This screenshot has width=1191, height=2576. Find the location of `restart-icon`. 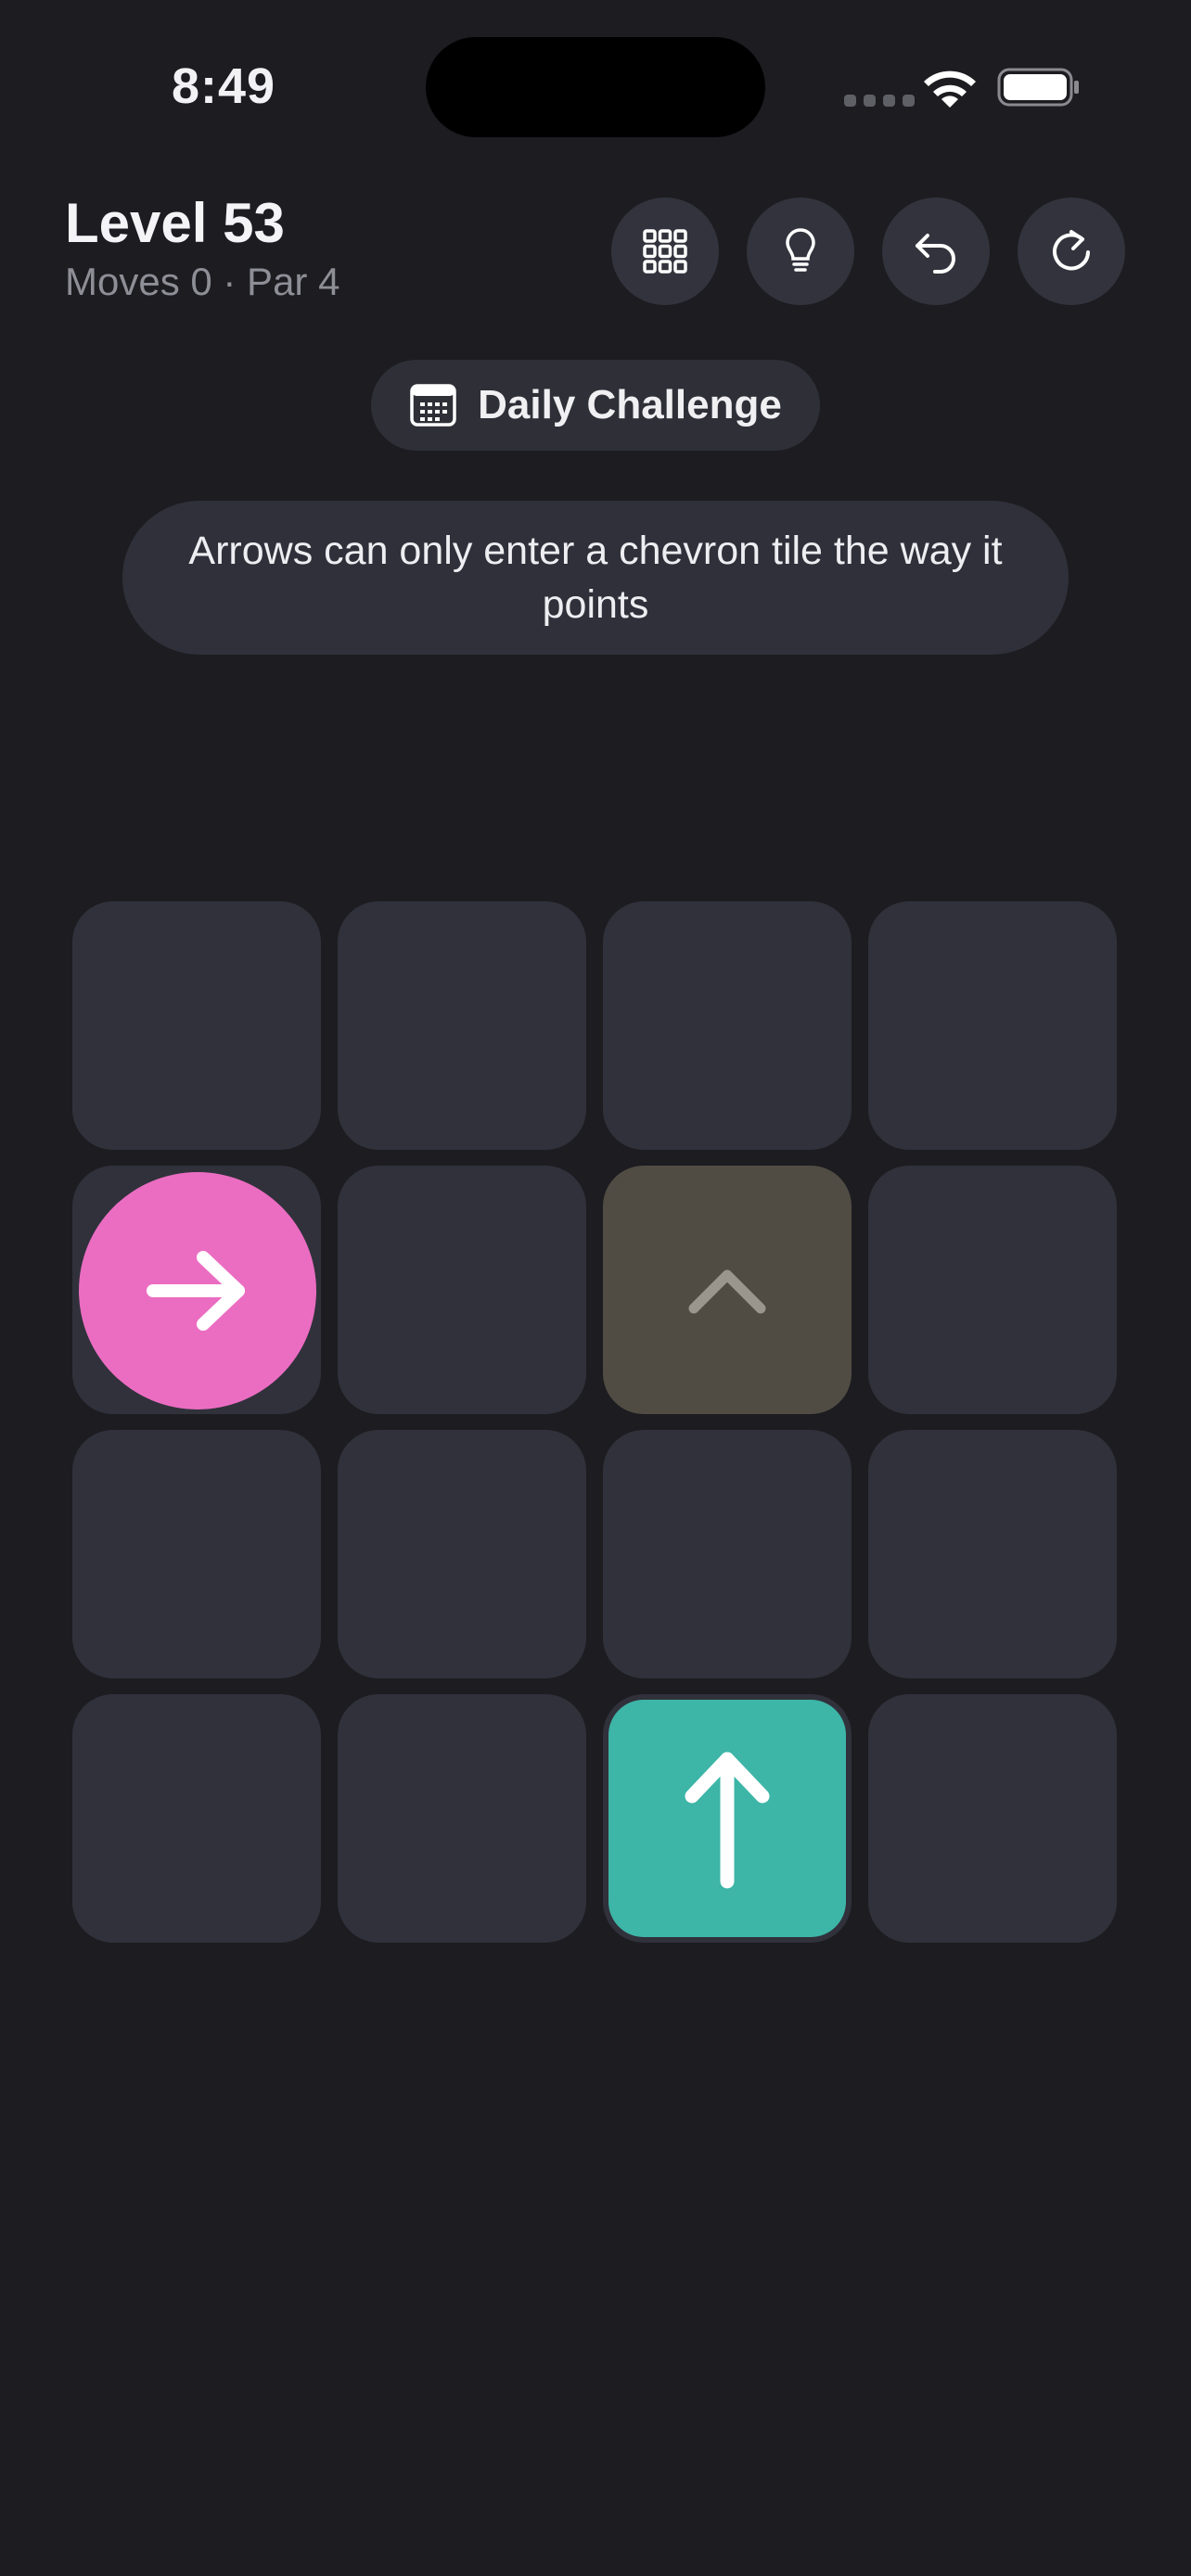

restart-icon is located at coordinates (1071, 251).